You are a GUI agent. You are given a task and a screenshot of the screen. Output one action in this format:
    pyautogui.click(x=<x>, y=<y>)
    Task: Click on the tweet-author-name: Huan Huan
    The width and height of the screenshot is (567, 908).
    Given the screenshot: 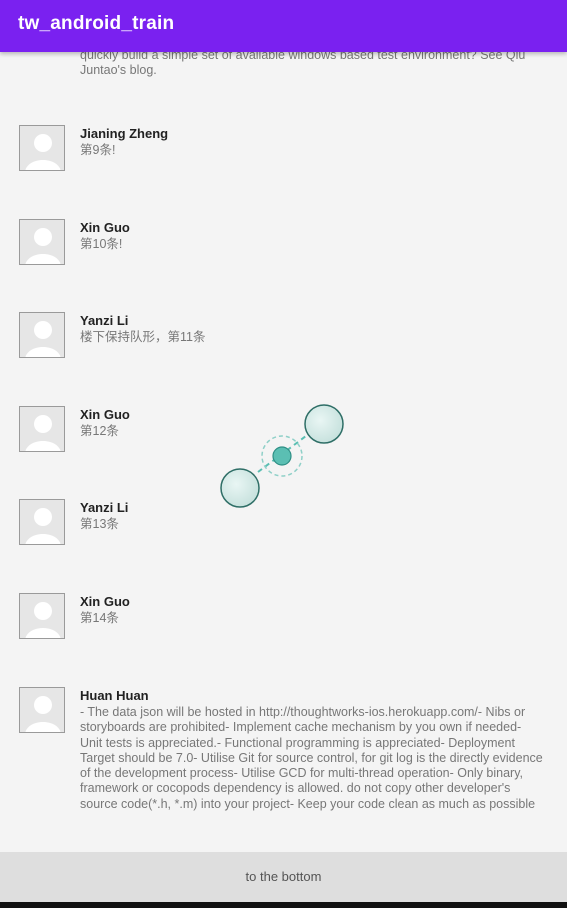 What is the action you would take?
    pyautogui.click(x=114, y=695)
    